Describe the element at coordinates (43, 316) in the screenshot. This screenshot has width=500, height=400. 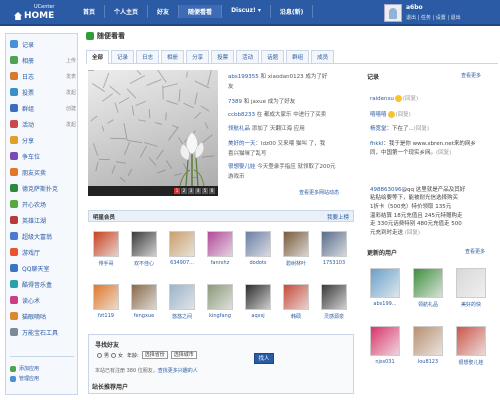
I see `sidebar-item: 猫眼嘀咕` at that location.